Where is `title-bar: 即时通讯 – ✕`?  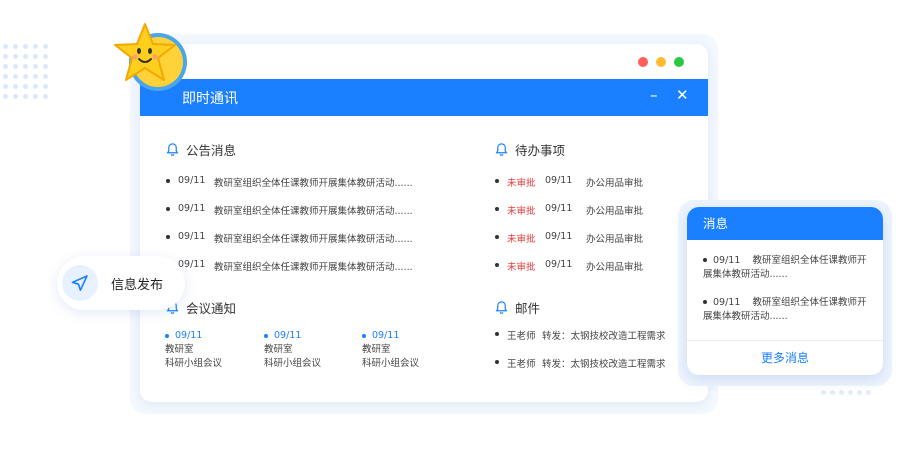 title-bar: 即时通讯 – ✕ is located at coordinates (424, 97).